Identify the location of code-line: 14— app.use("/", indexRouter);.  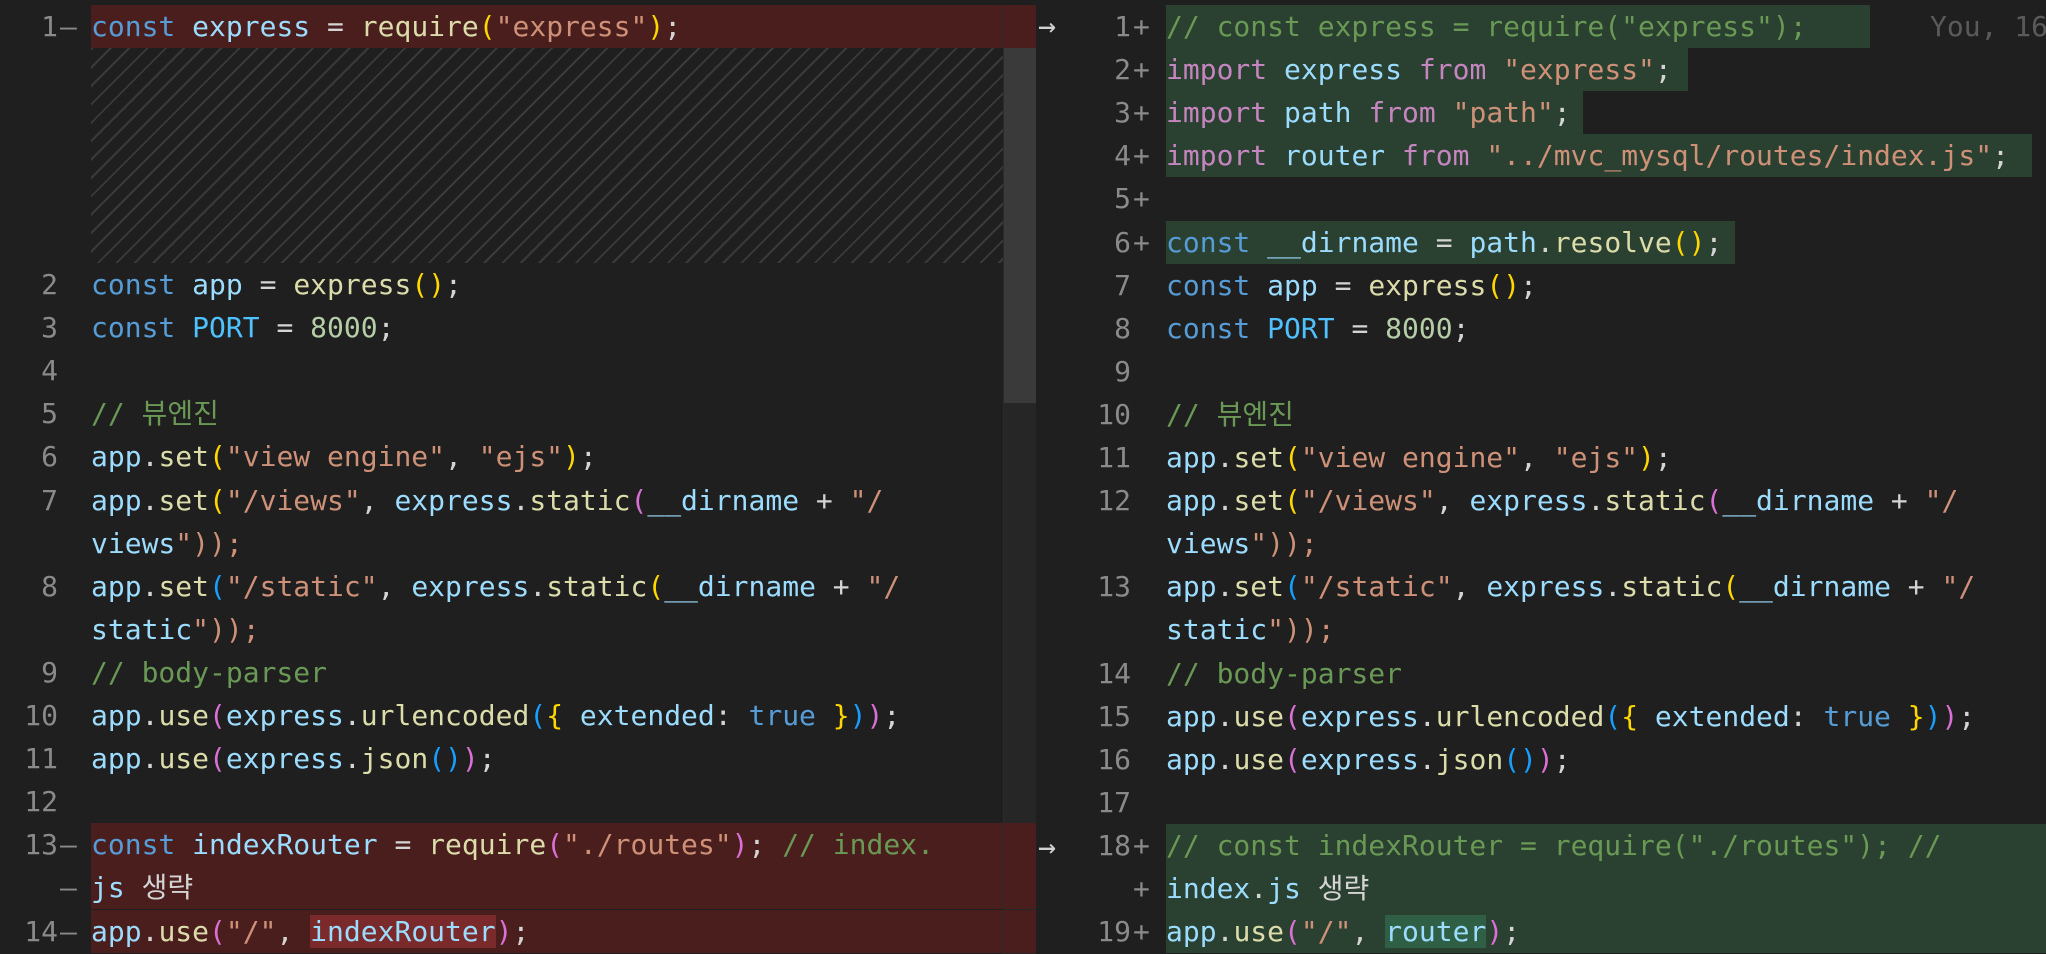
(520, 931).